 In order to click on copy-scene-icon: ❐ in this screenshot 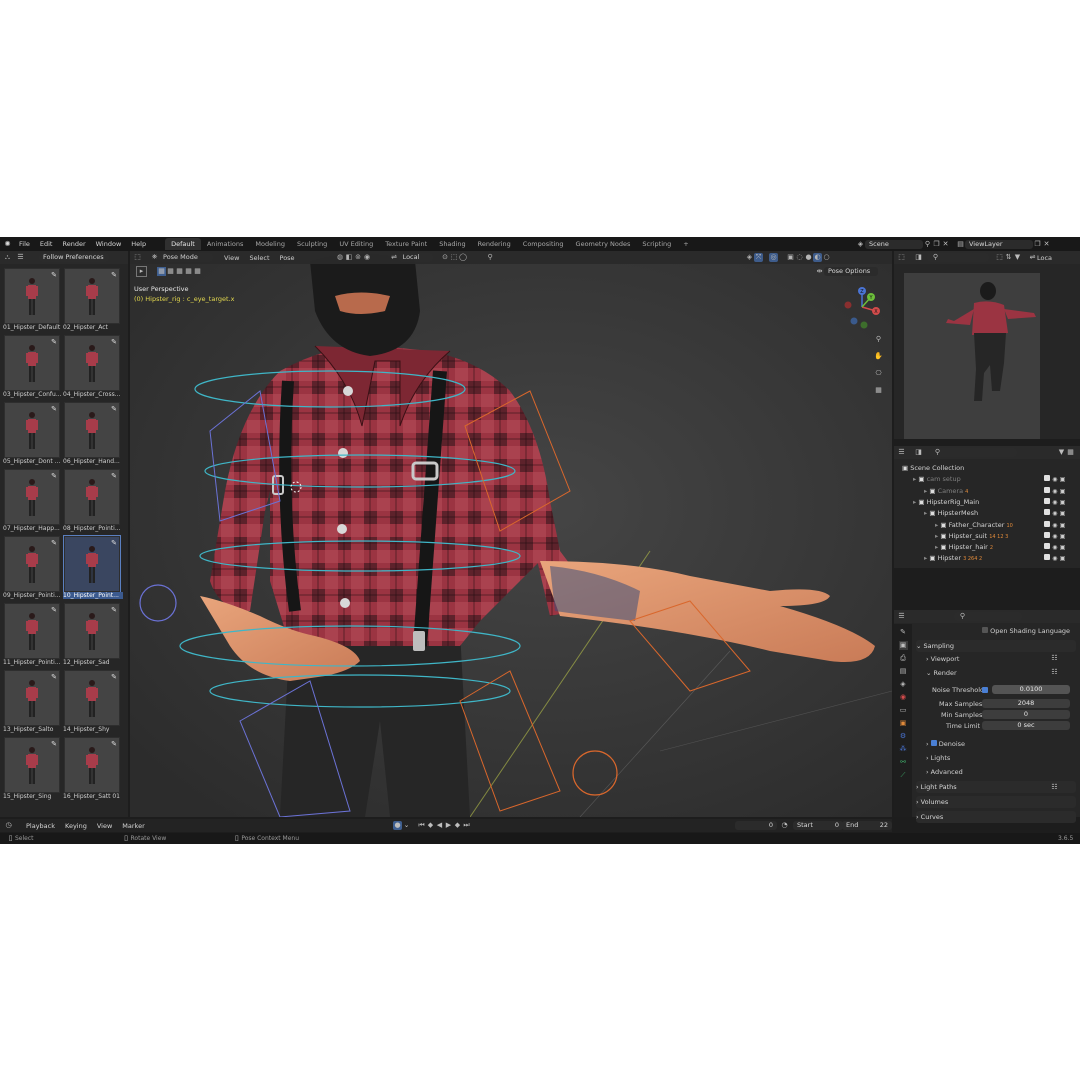, I will do `click(936, 244)`.